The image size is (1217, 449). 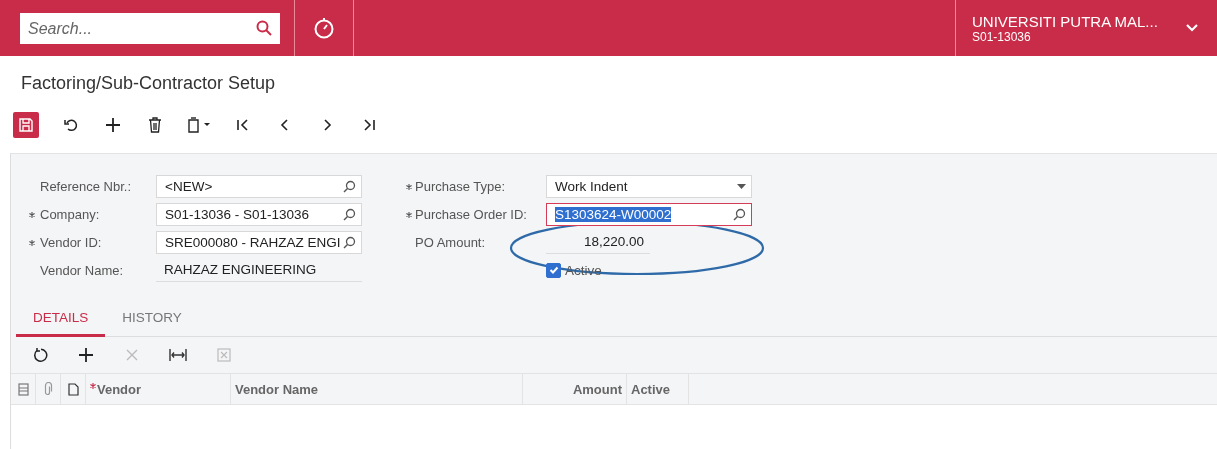 I want to click on field-label: Vendor Name:, so click(x=82, y=270).